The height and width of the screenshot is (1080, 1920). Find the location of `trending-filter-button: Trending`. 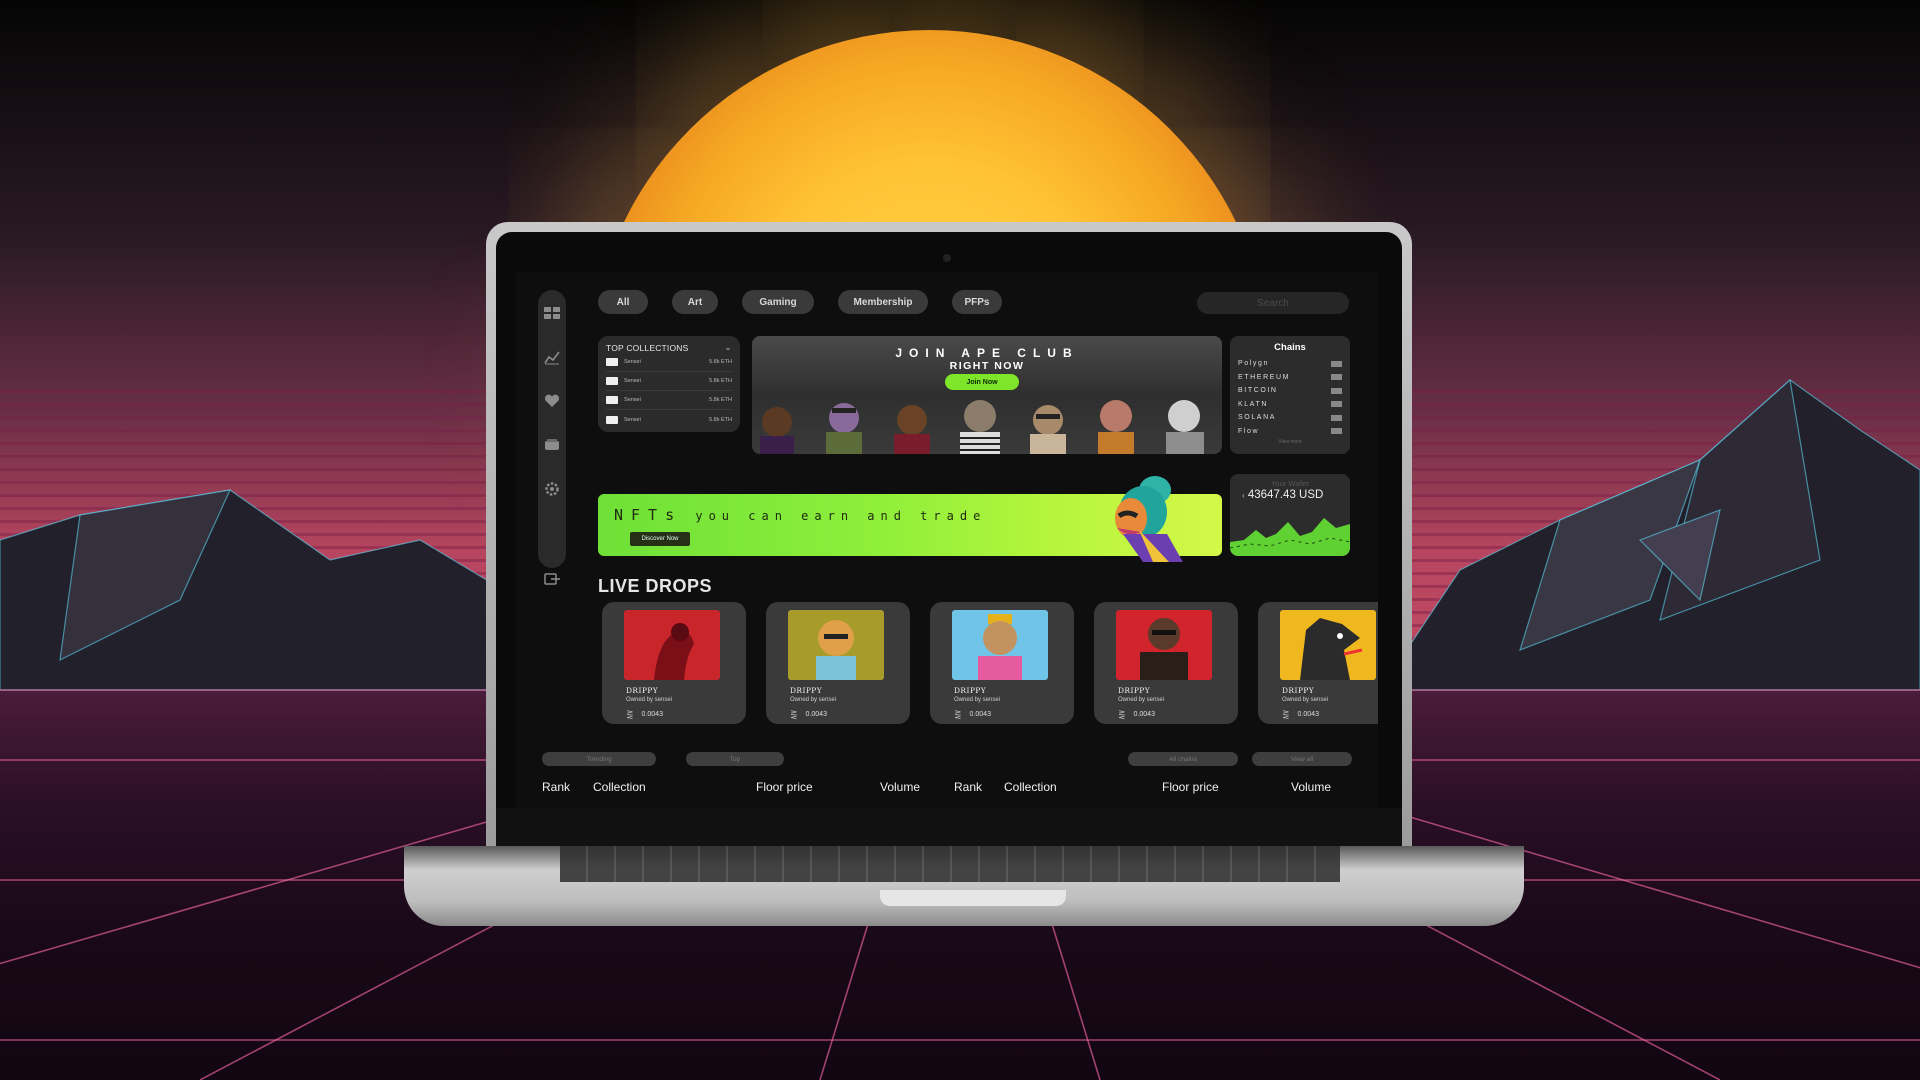

trending-filter-button: Trending is located at coordinates (599, 759).